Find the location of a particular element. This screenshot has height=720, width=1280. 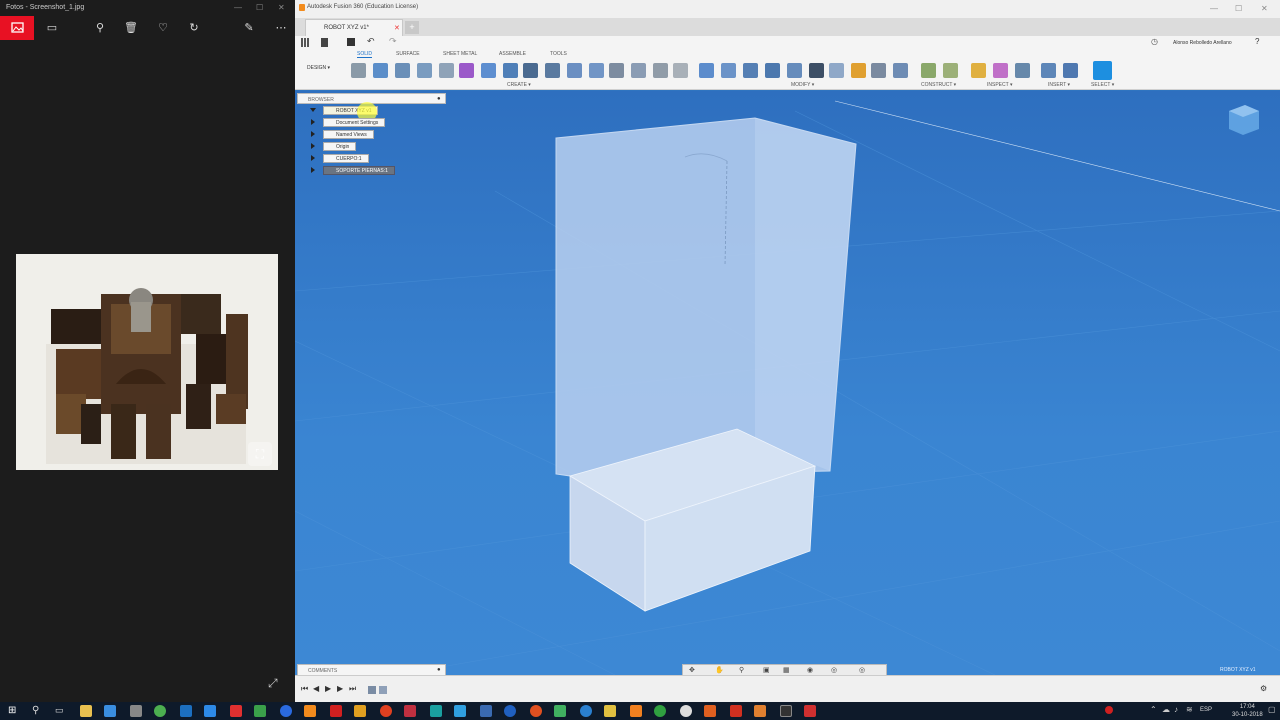

draft-icon is located at coordinates (794, 70).